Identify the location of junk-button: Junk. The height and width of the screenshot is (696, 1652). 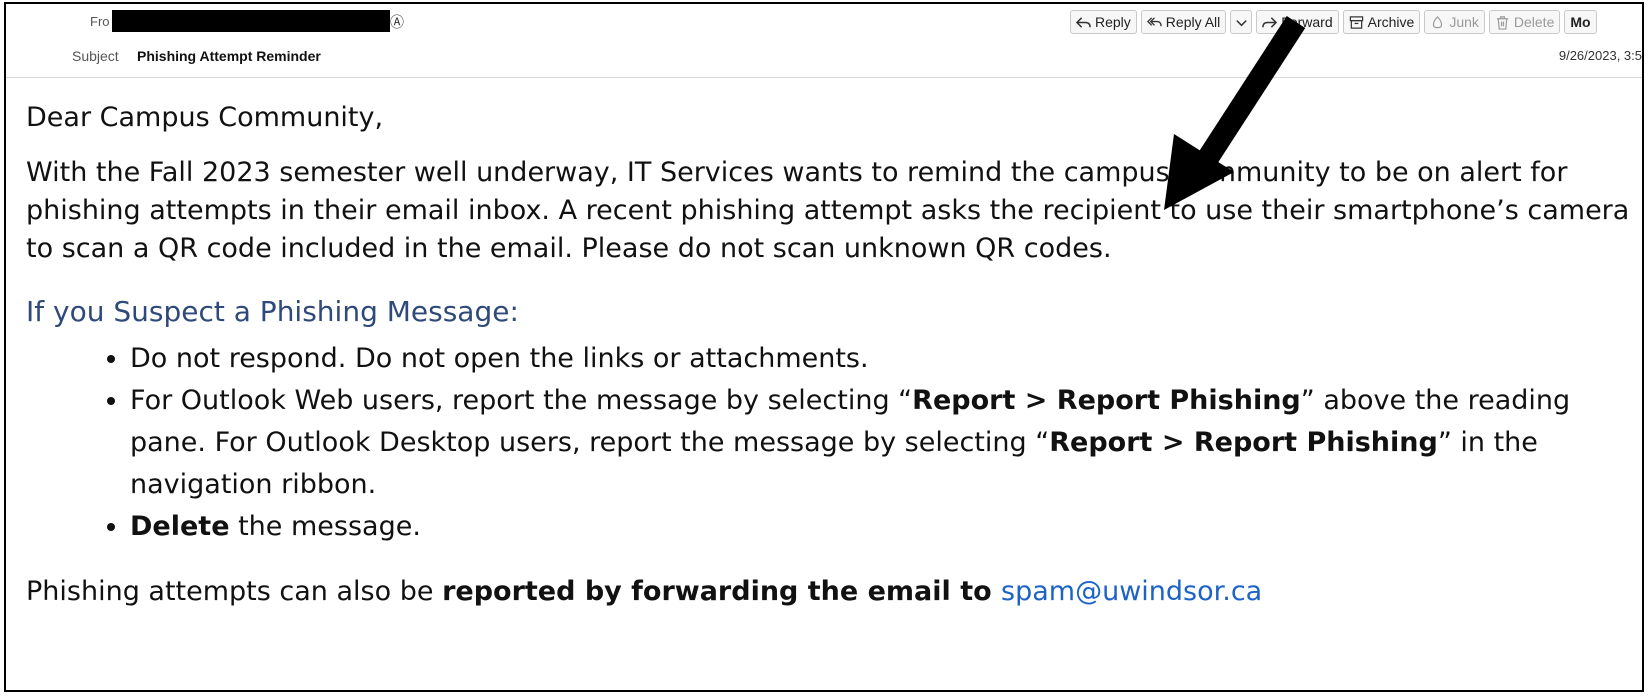
(1454, 22).